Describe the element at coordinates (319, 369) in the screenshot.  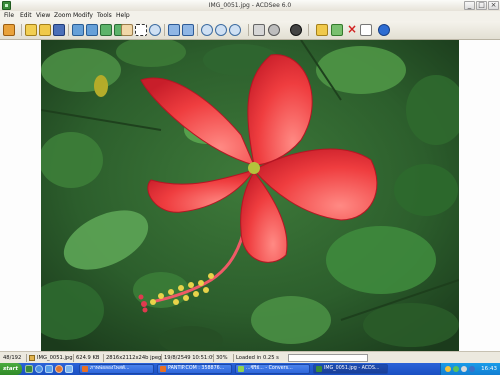
I see `acdsee-icon` at that location.